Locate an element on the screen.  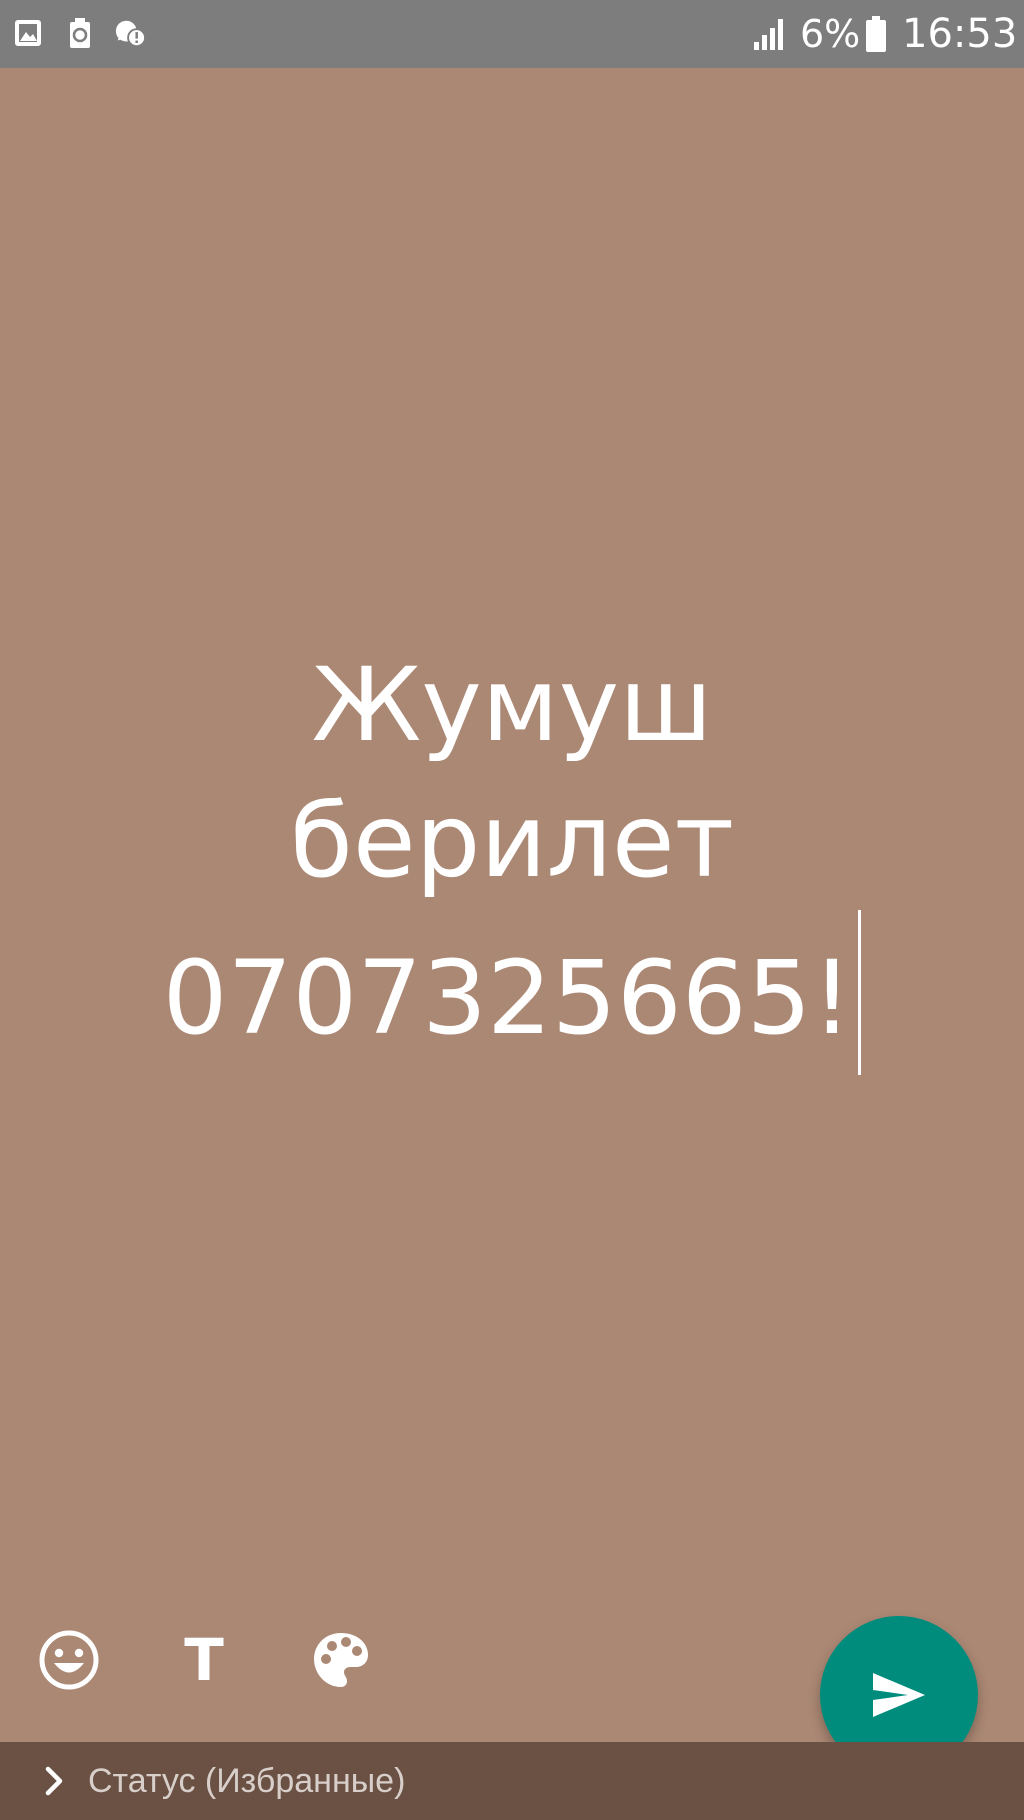
battery-saver-icon is located at coordinates (80, 33).